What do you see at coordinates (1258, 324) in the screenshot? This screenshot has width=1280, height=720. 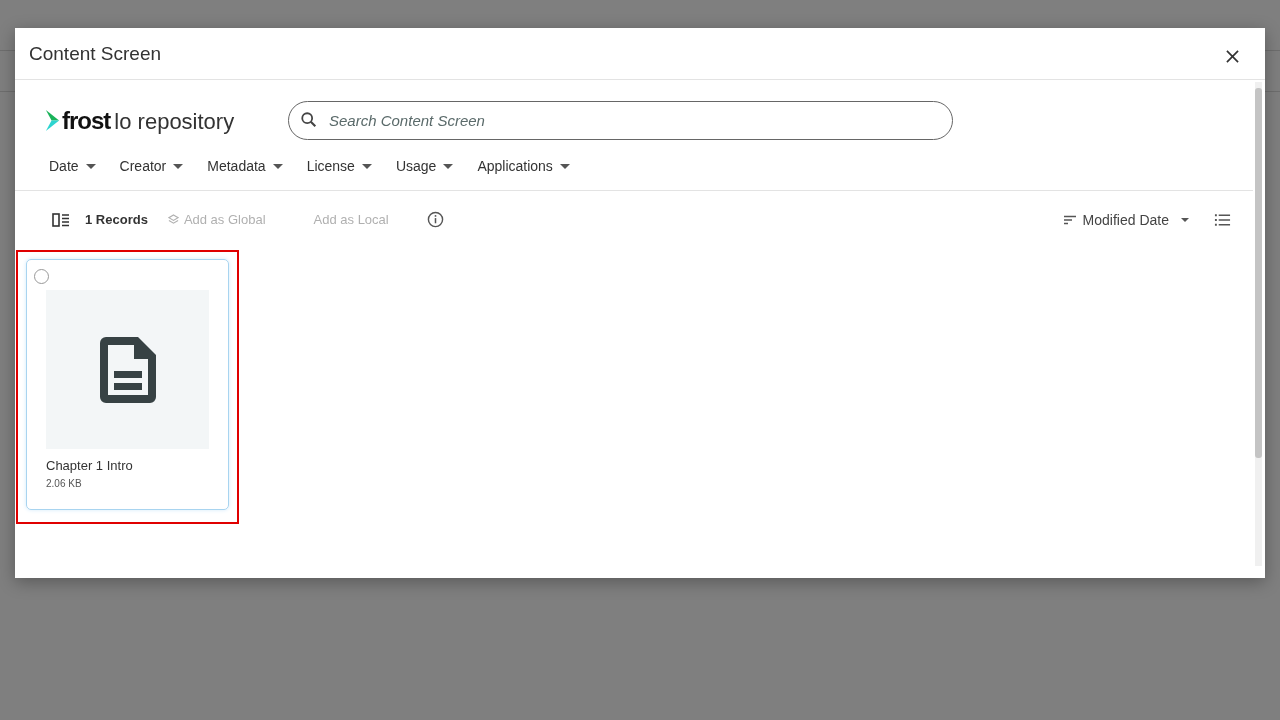 I see `scrollbar` at bounding box center [1258, 324].